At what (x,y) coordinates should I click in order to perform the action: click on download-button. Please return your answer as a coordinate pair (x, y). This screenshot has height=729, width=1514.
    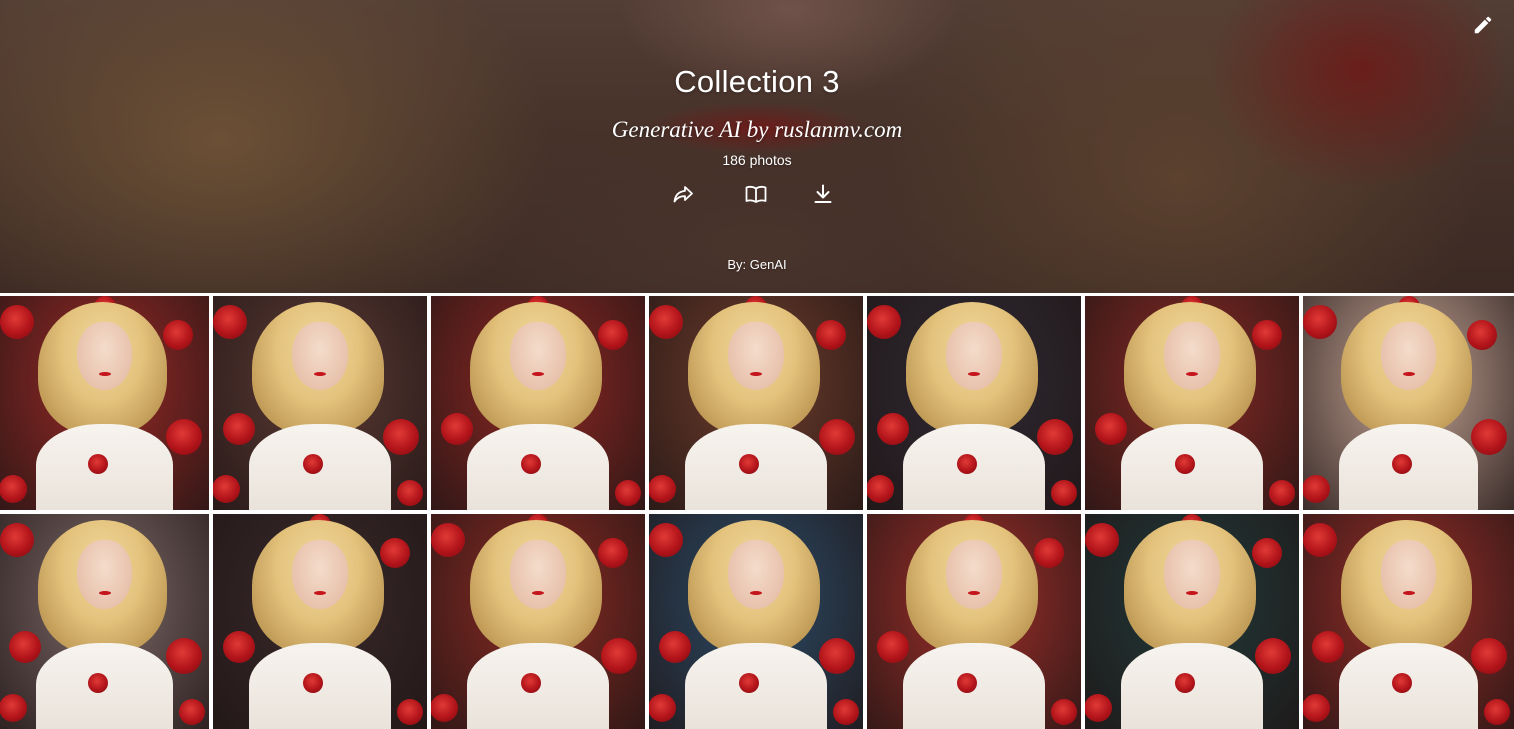
    Looking at the image, I should click on (823, 194).